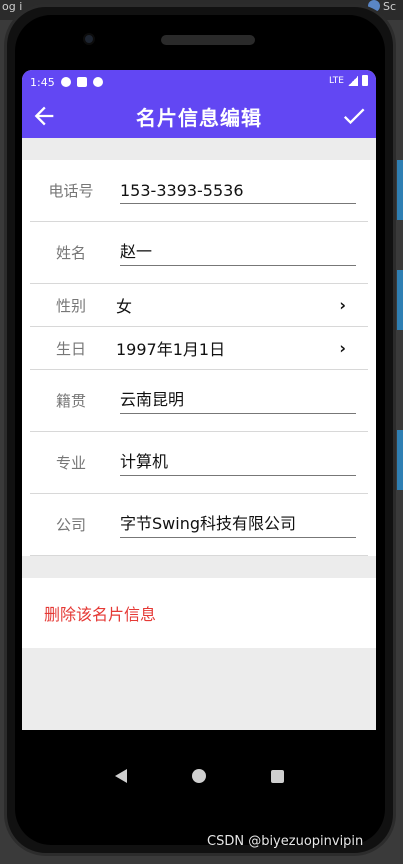 The image size is (403, 864). Describe the element at coordinates (238, 253) in the screenshot. I see `name-input: 赵一` at that location.